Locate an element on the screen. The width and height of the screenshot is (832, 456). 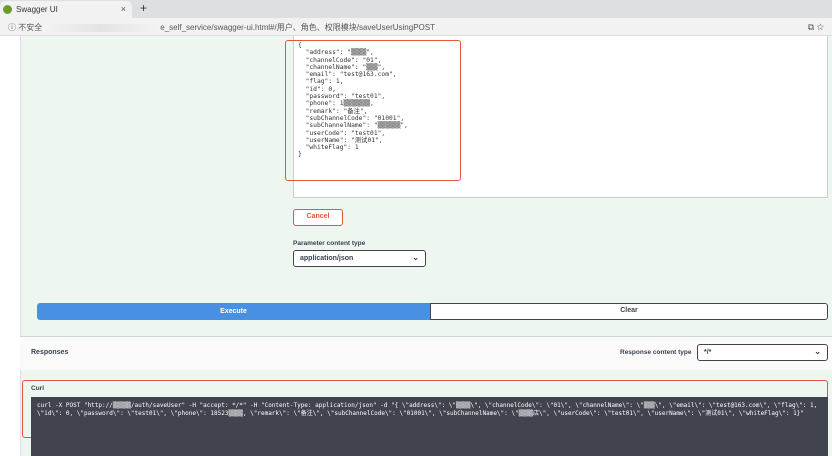
responses-title: Responses is located at coordinates (50, 352).